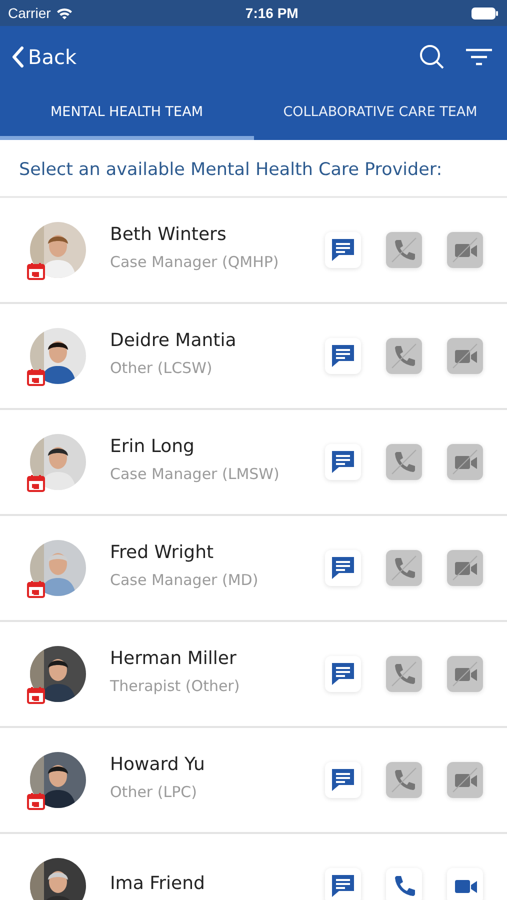 Image resolution: width=507 pixels, height=900 pixels. Describe the element at coordinates (64, 13) in the screenshot. I see `wifi-icon` at that location.